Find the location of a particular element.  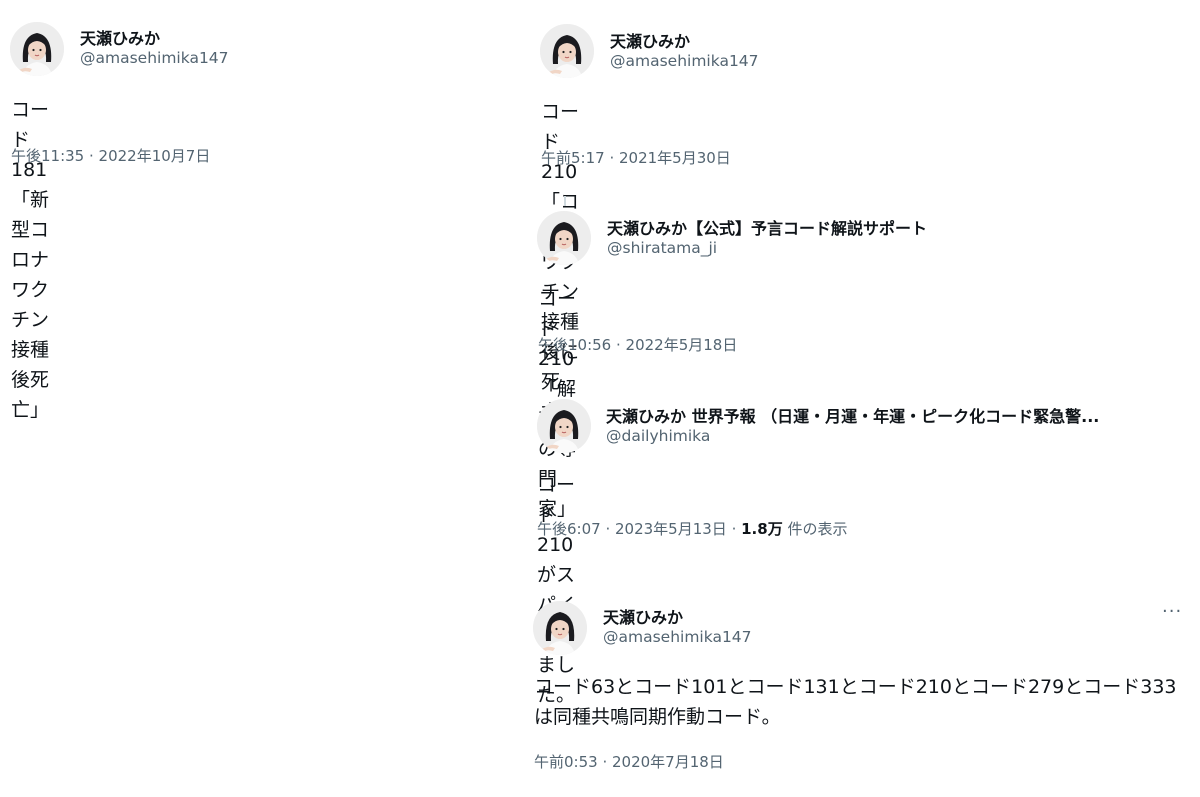

timestamp: 午前0:53 · 2020年7月18日 is located at coordinates (629, 761).